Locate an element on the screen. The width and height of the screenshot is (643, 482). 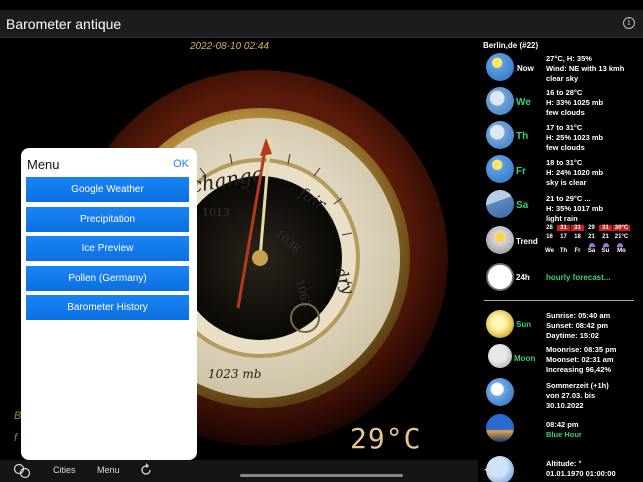
divider is located at coordinates (559, 300).